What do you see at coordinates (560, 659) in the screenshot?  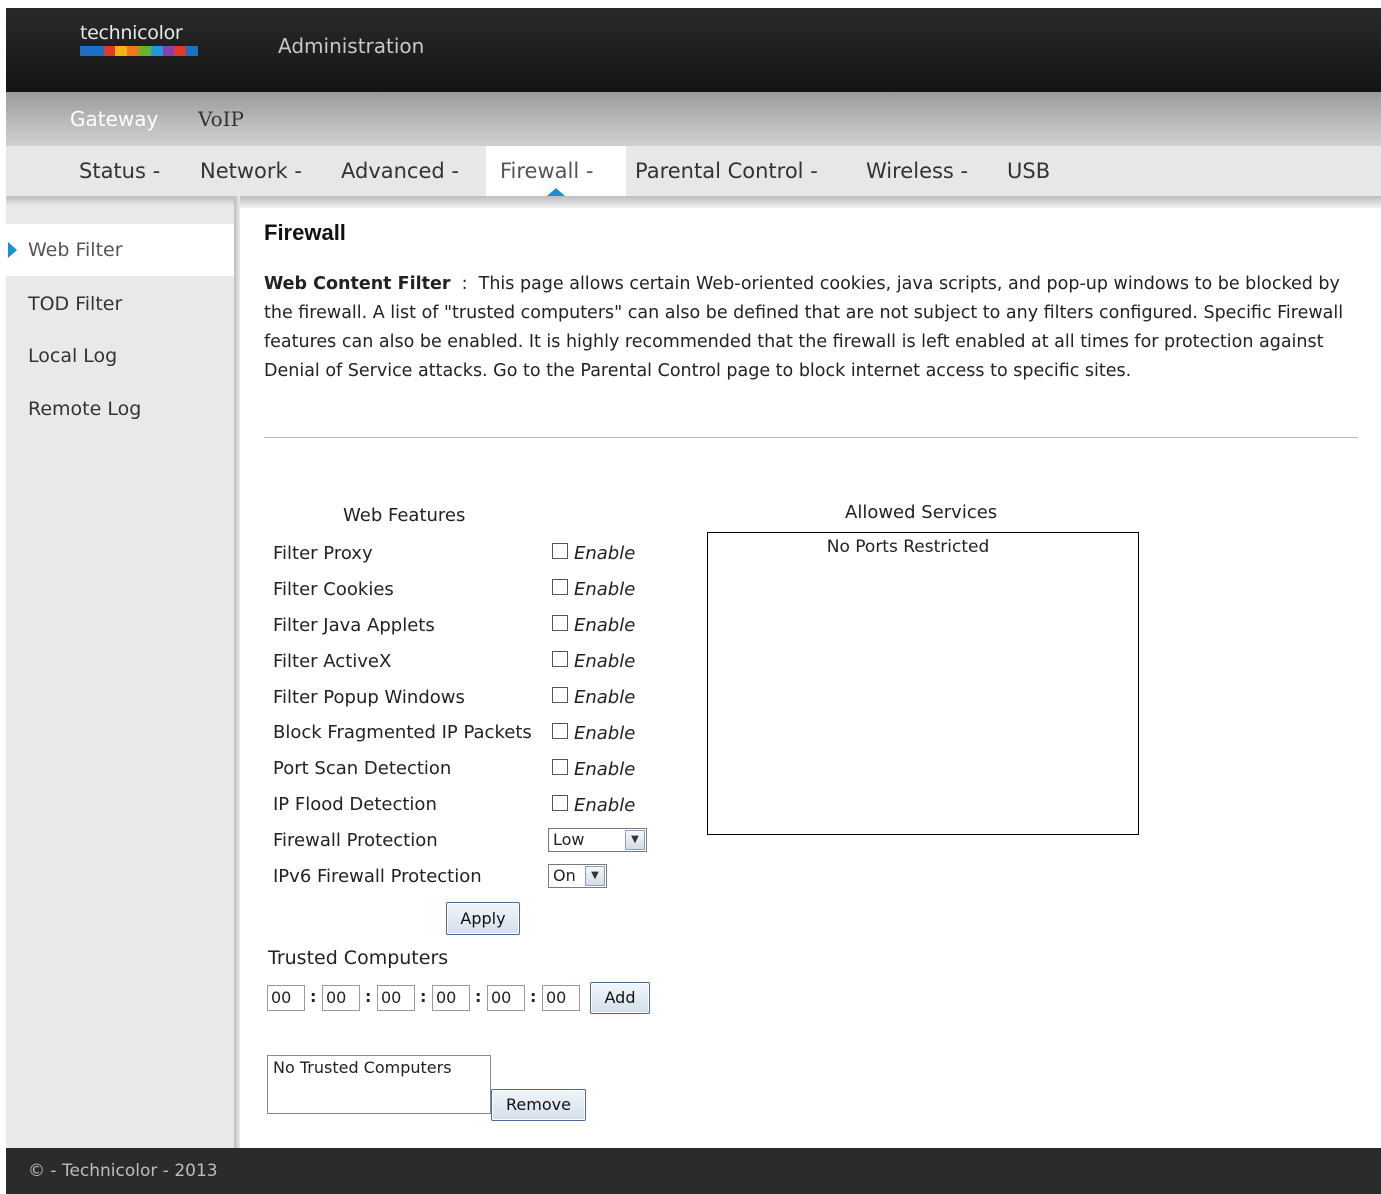 I see `filter-activex-checkbox` at bounding box center [560, 659].